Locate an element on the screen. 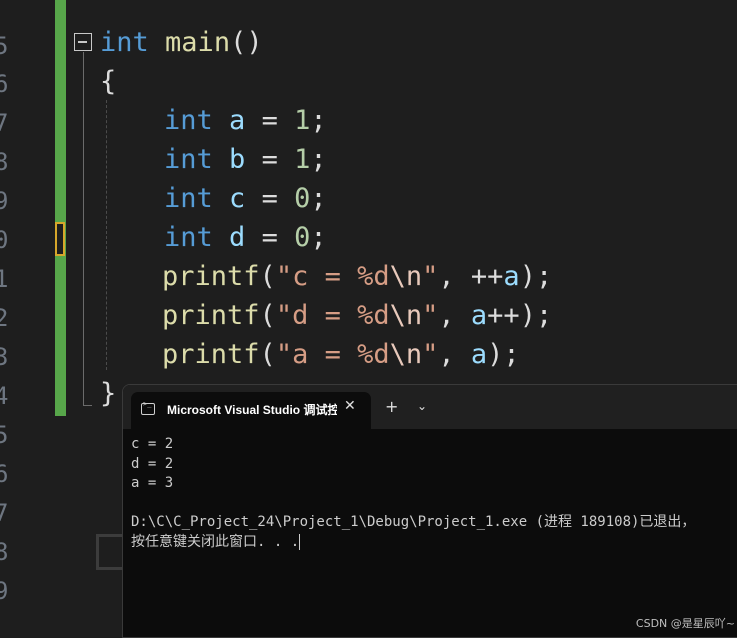 The width and height of the screenshot is (737, 638). change-indicator-unsaved is located at coordinates (60, 239).